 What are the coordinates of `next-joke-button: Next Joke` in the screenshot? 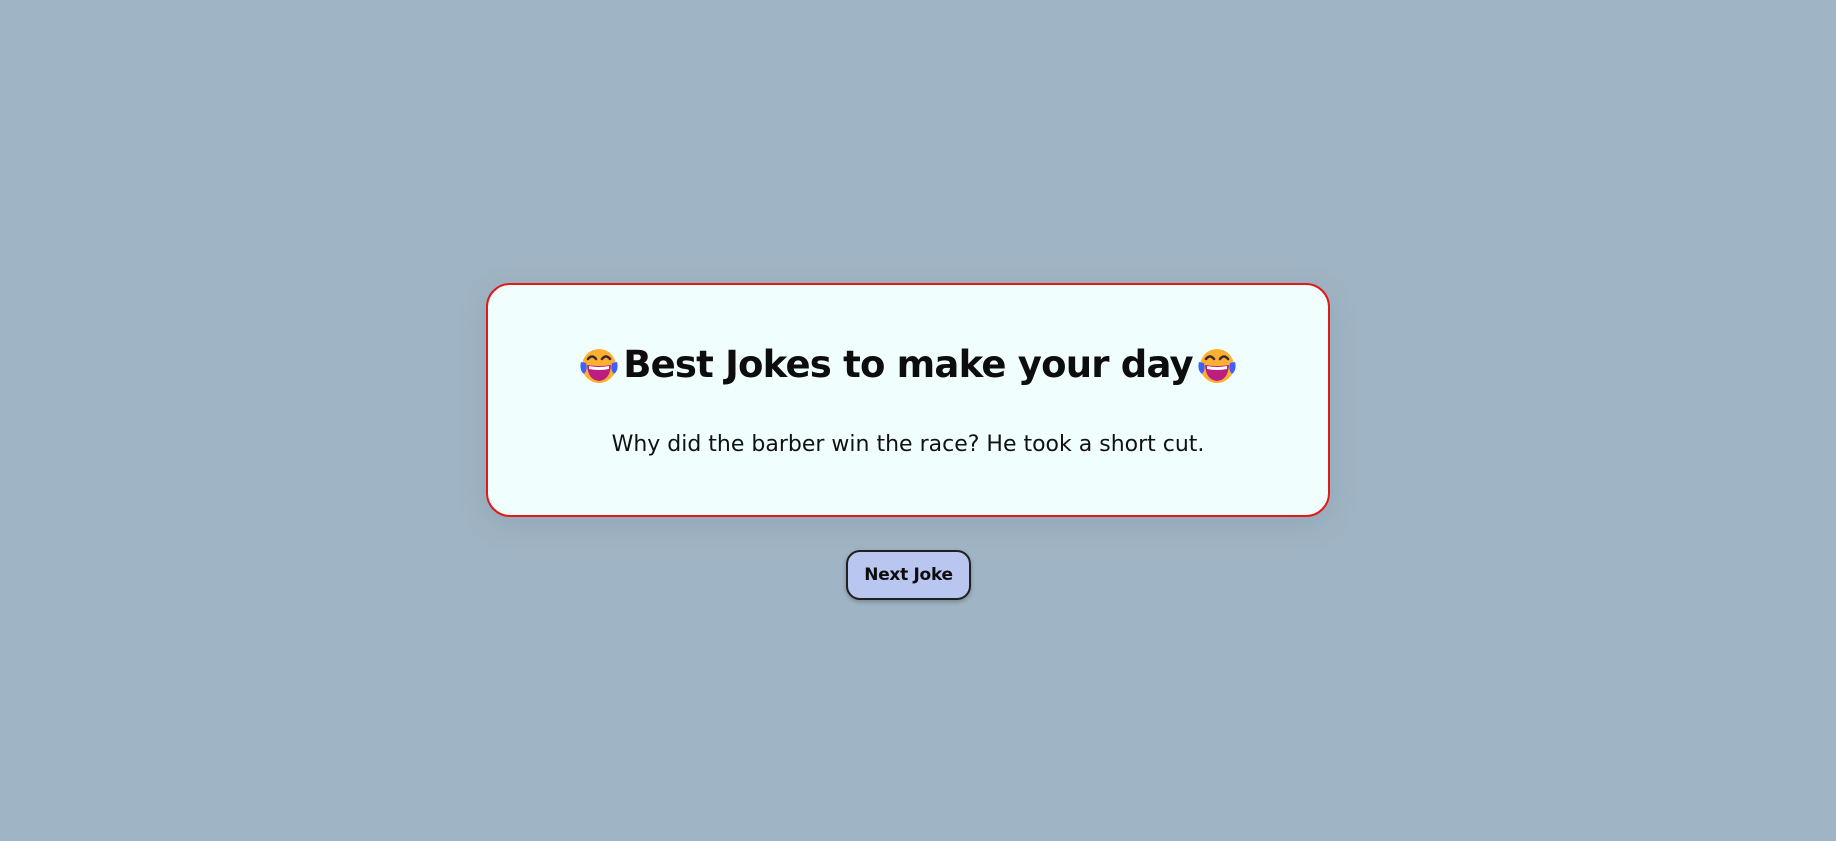 It's located at (908, 575).